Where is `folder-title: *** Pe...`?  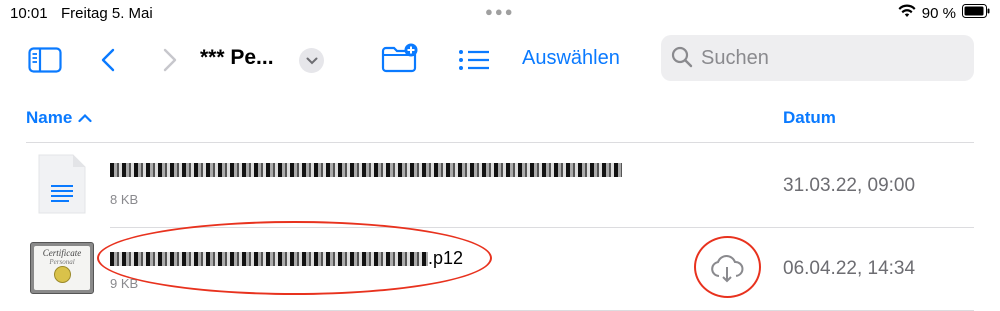 folder-title: *** Pe... is located at coordinates (237, 57).